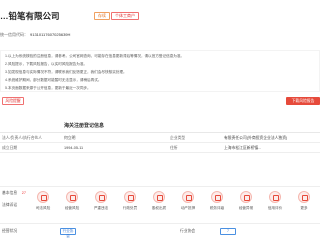  I want to click on action-row: 风险提醒 下载风险报告, so click(160, 102).